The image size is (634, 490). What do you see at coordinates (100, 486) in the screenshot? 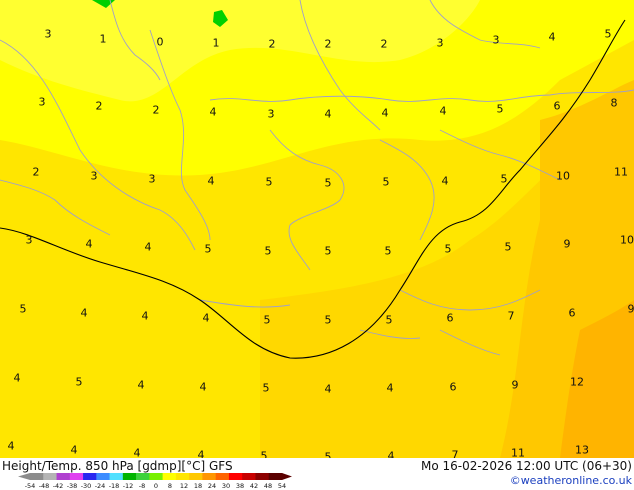
I see `colorbar-tick-label: -24` at bounding box center [100, 486].